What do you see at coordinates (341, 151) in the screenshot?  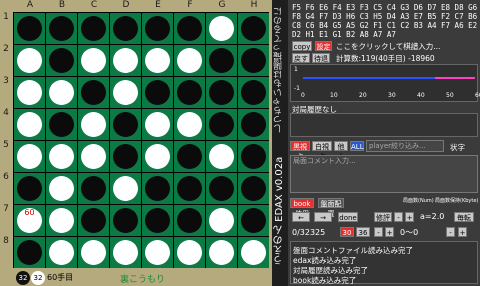 I see `other-button: 他人` at bounding box center [341, 151].